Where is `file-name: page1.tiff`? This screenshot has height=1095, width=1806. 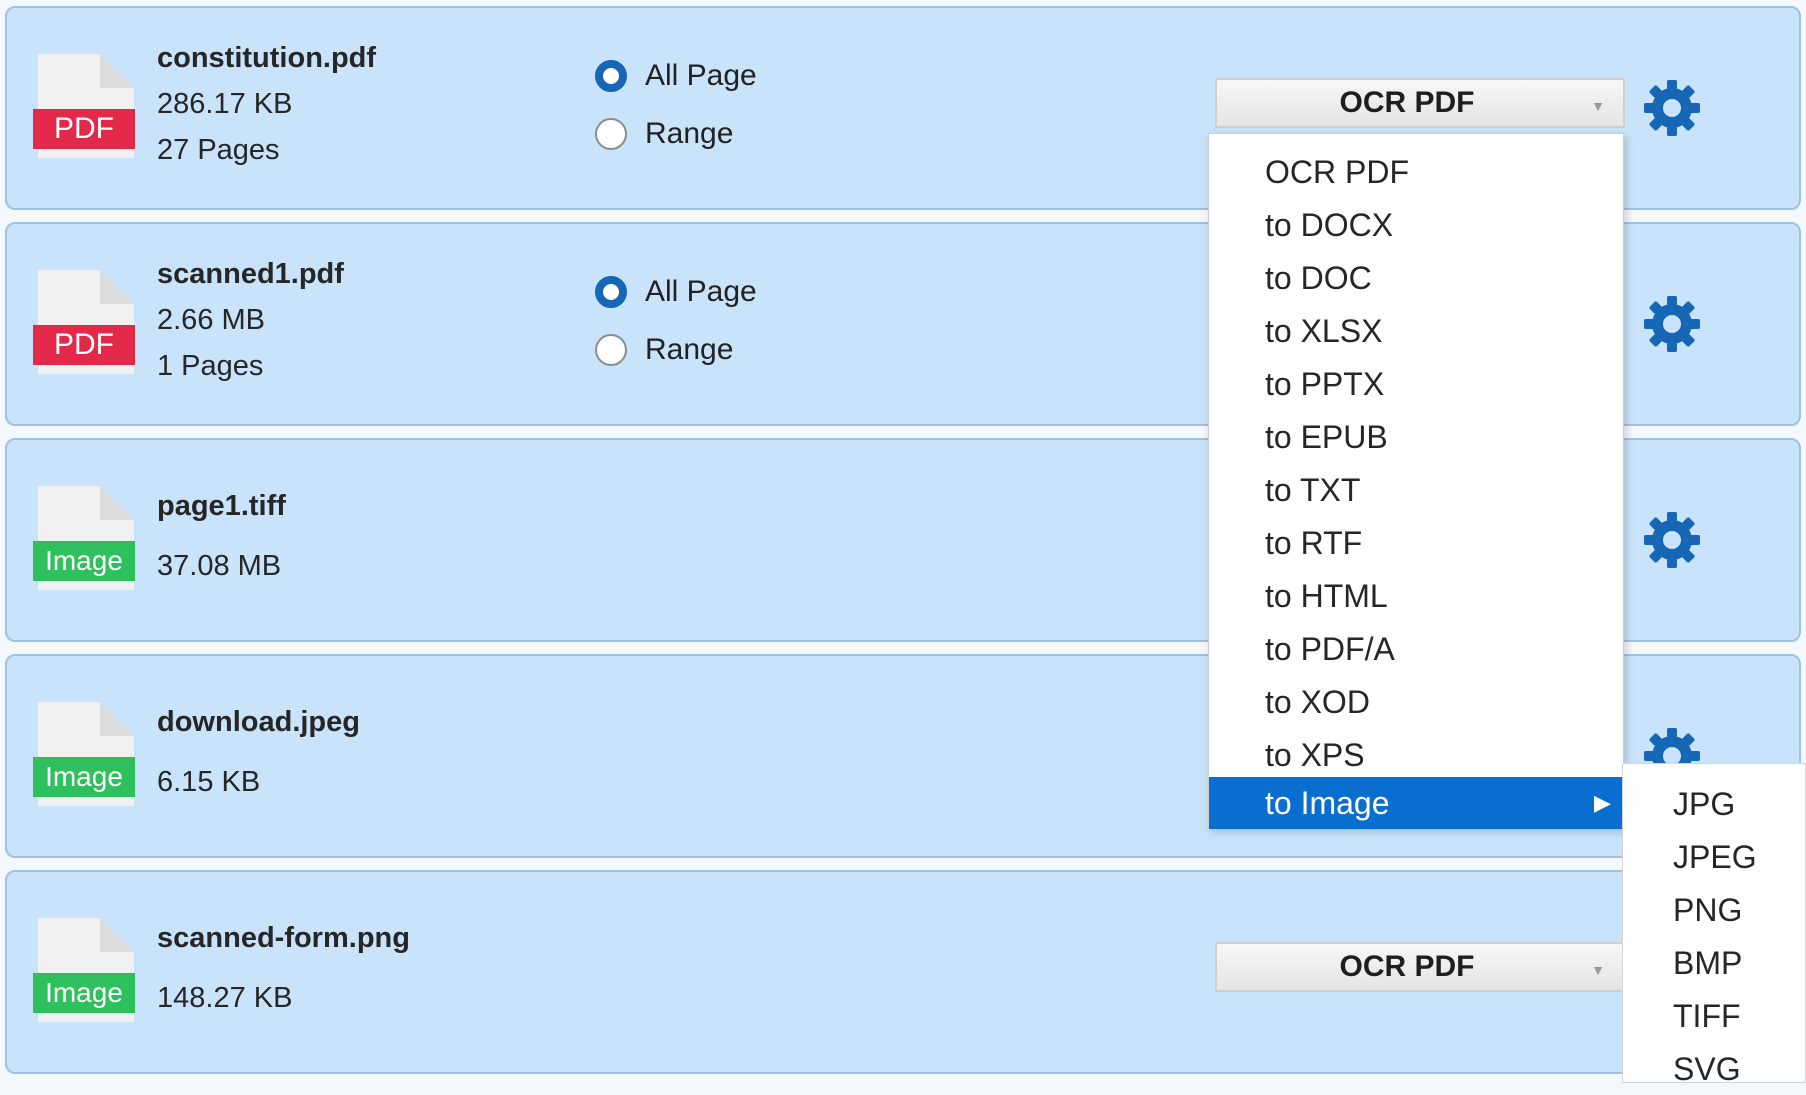 file-name: page1.tiff is located at coordinates (221, 506).